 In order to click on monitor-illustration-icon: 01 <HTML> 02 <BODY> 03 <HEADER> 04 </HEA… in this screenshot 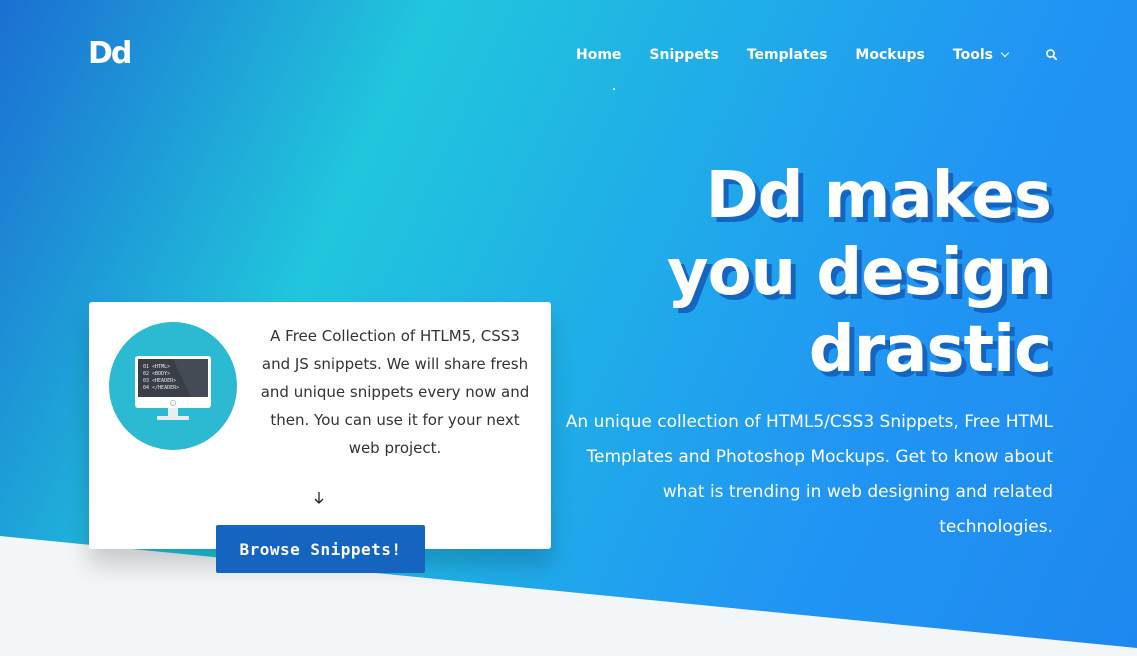, I will do `click(173, 386)`.